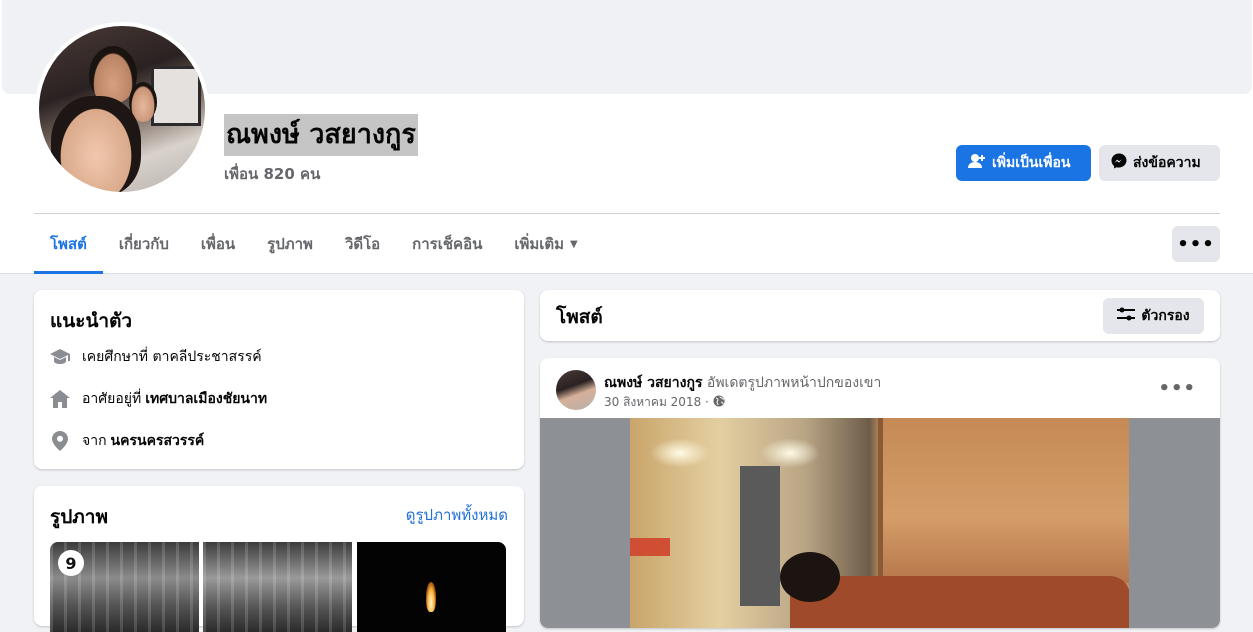 The height and width of the screenshot is (632, 1253). I want to click on photo-badge: 9, so click(71, 563).